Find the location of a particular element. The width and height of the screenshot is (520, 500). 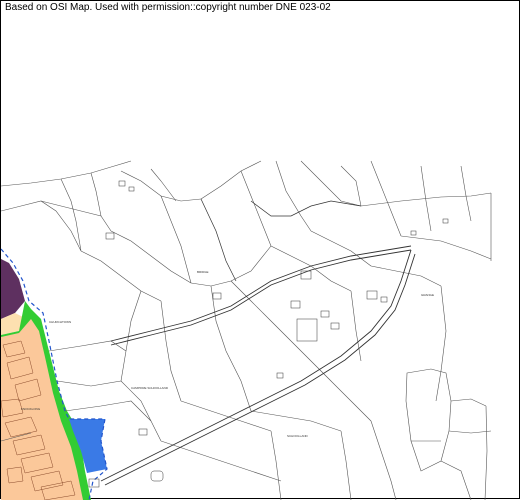

place-label: BRIDGE is located at coordinates (203, 272).